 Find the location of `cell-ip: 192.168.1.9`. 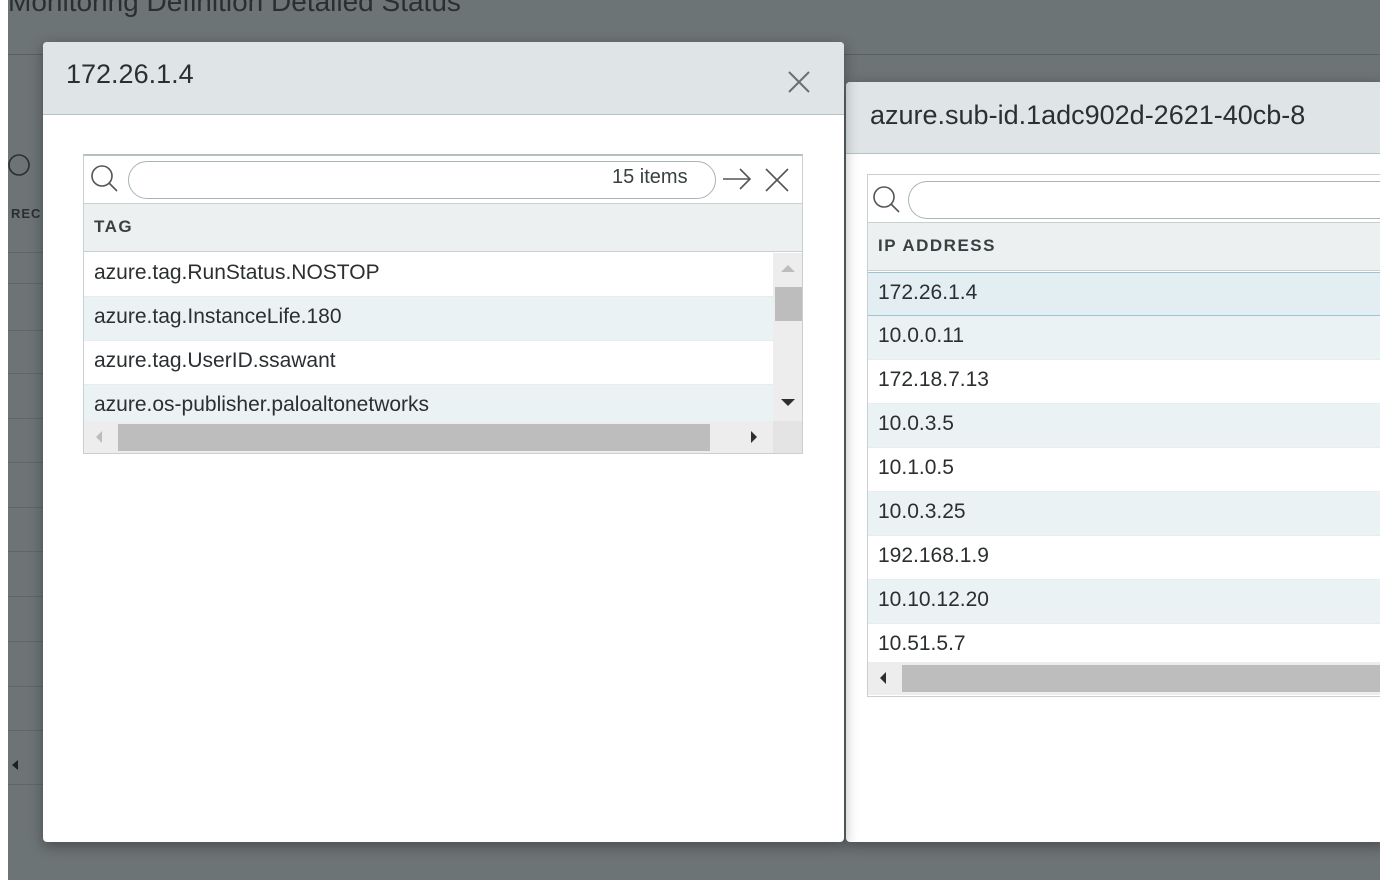

cell-ip: 192.168.1.9 is located at coordinates (933, 555).